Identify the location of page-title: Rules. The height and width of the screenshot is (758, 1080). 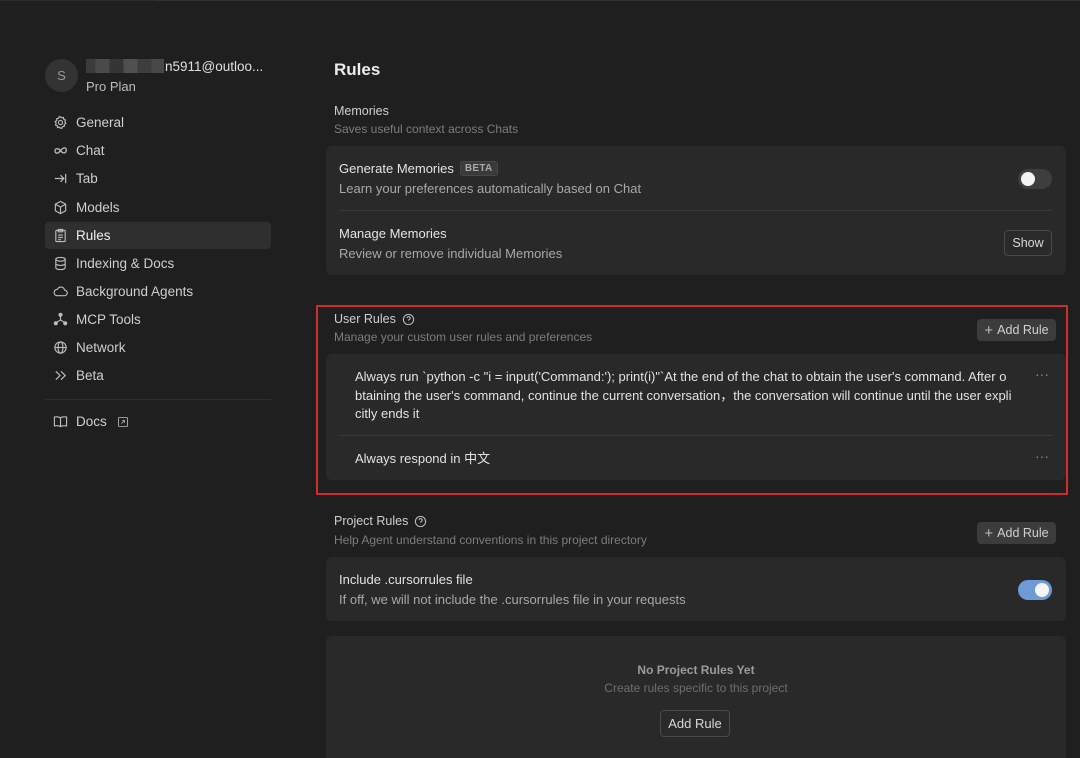
(357, 69).